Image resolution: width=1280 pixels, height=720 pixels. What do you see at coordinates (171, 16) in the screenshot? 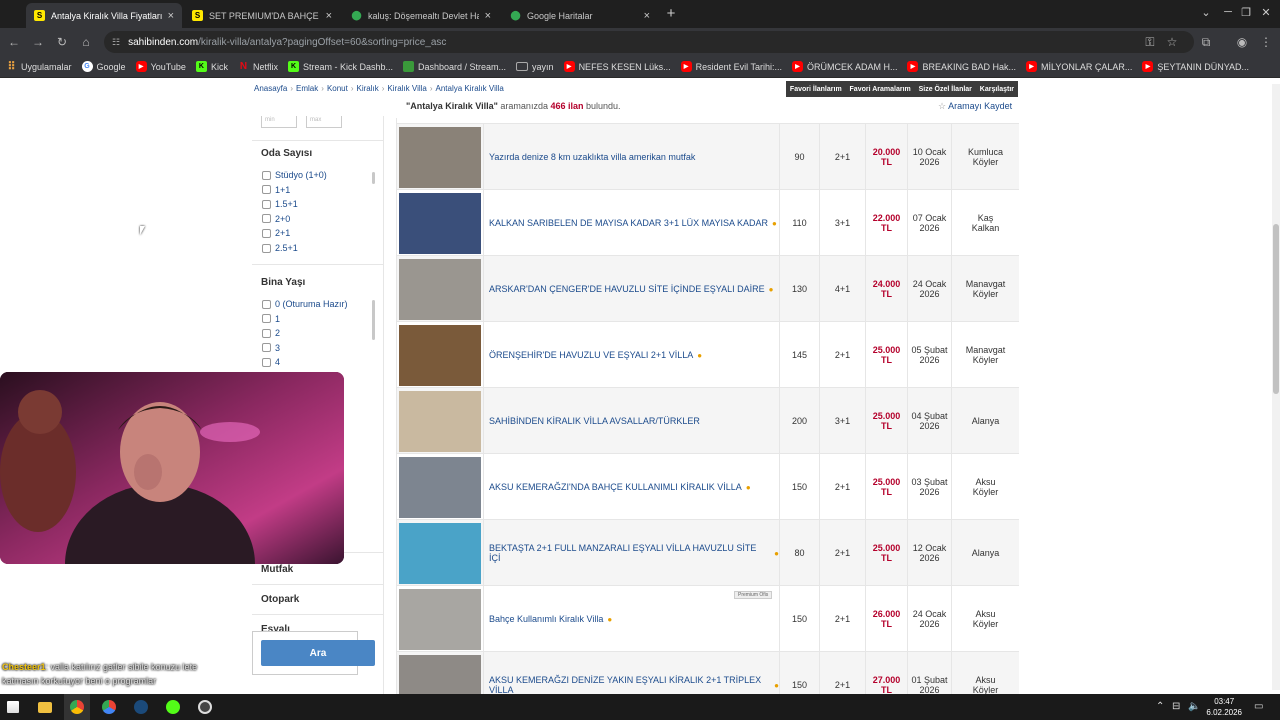
I see `close-tab-icon: ×` at bounding box center [171, 16].